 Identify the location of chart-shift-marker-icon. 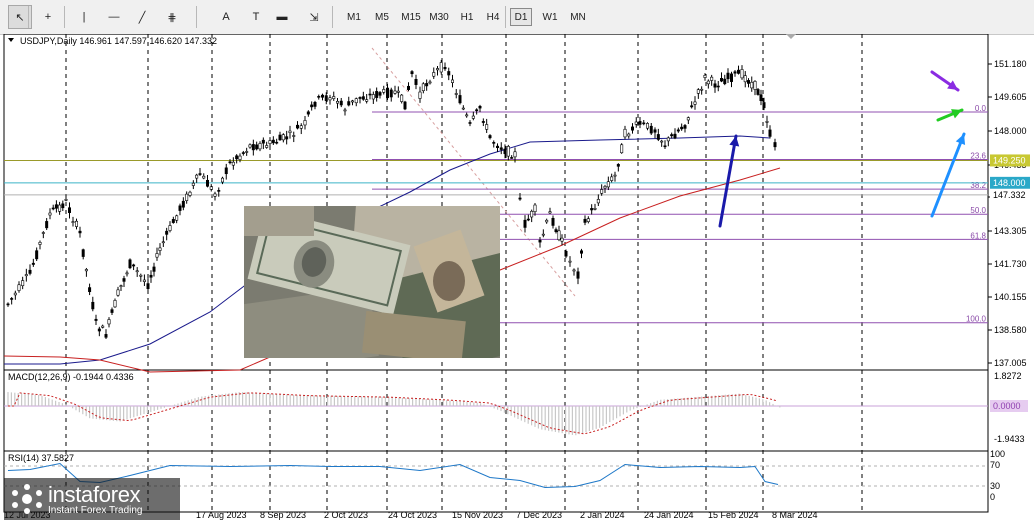
(791, 36).